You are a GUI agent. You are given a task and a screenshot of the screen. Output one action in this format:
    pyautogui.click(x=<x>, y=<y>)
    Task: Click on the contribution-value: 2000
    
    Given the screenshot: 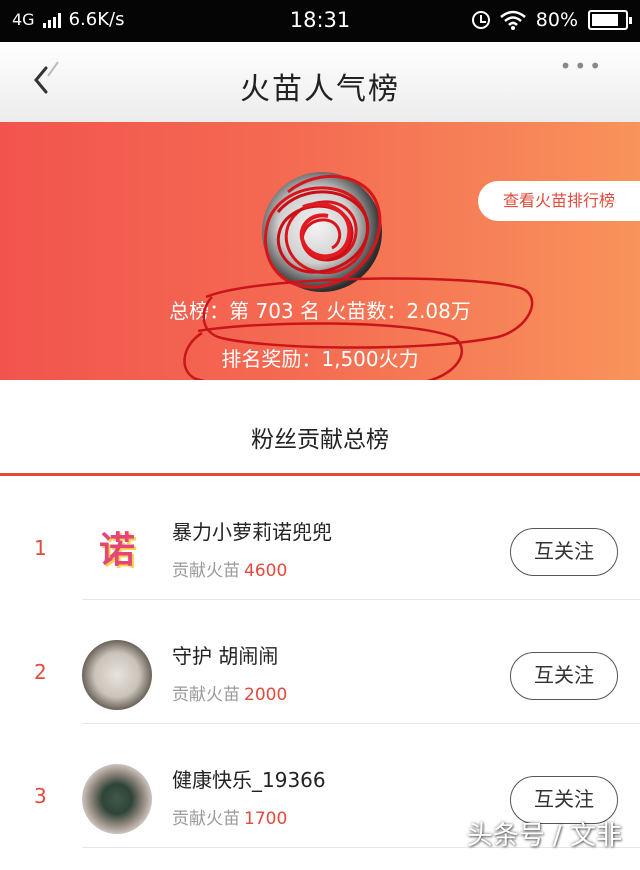 What is the action you would take?
    pyautogui.click(x=266, y=695)
    